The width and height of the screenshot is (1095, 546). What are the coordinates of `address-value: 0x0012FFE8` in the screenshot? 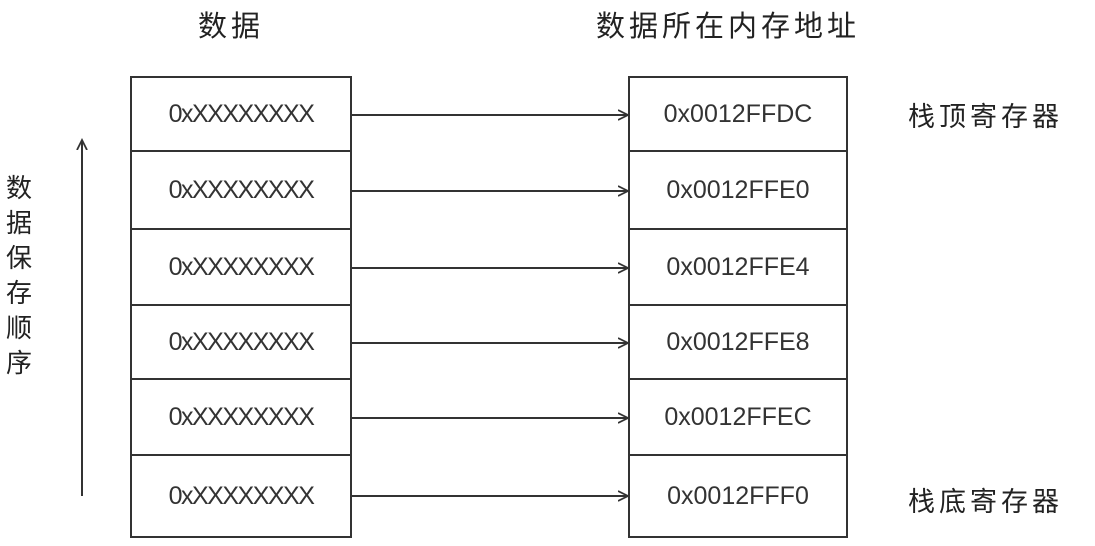 It's located at (738, 341).